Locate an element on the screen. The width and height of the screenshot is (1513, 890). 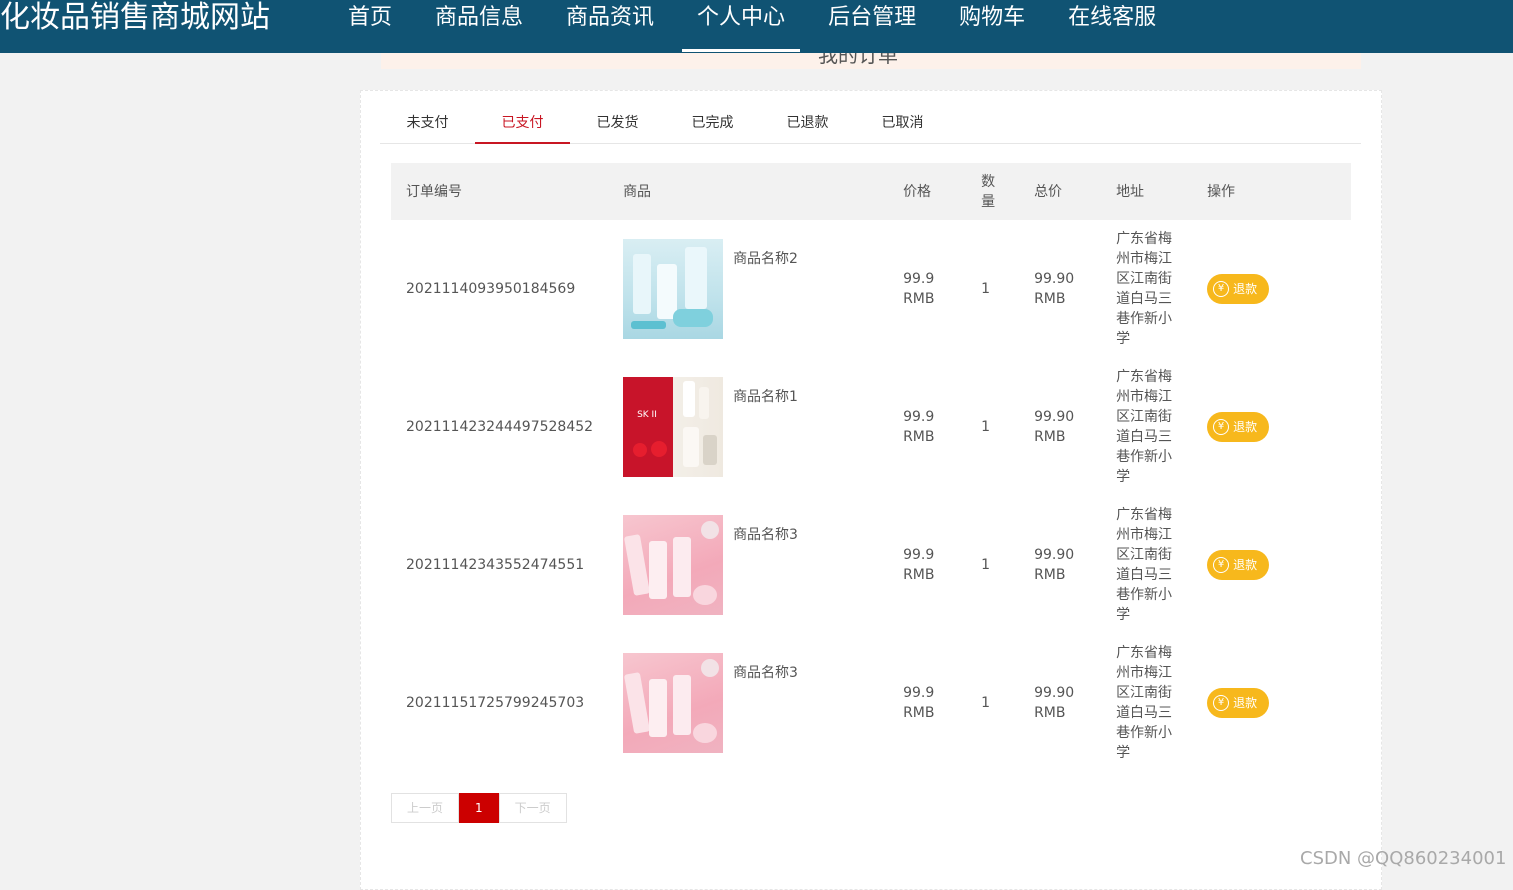
main-nav: 首页 商品信息 商品资讯 个人中心 后台管理 购物车 在线客服 is located at coordinates (758, 26).